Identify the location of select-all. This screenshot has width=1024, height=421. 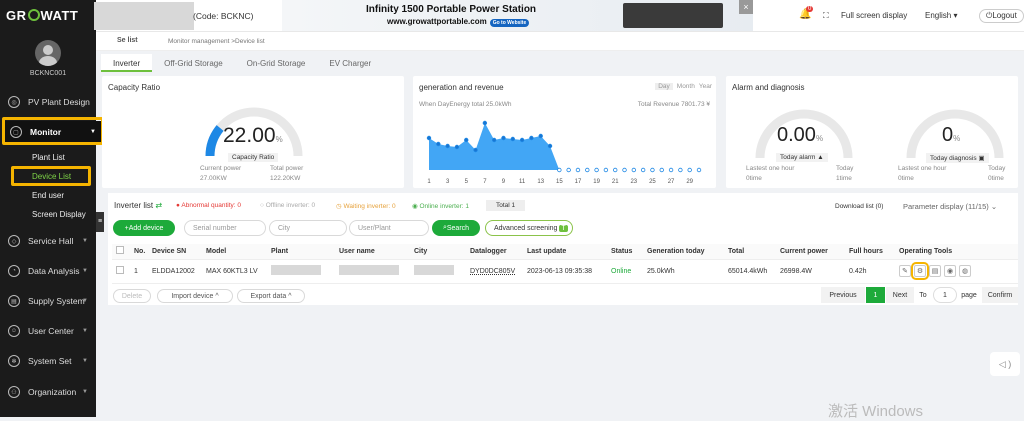
(121, 252).